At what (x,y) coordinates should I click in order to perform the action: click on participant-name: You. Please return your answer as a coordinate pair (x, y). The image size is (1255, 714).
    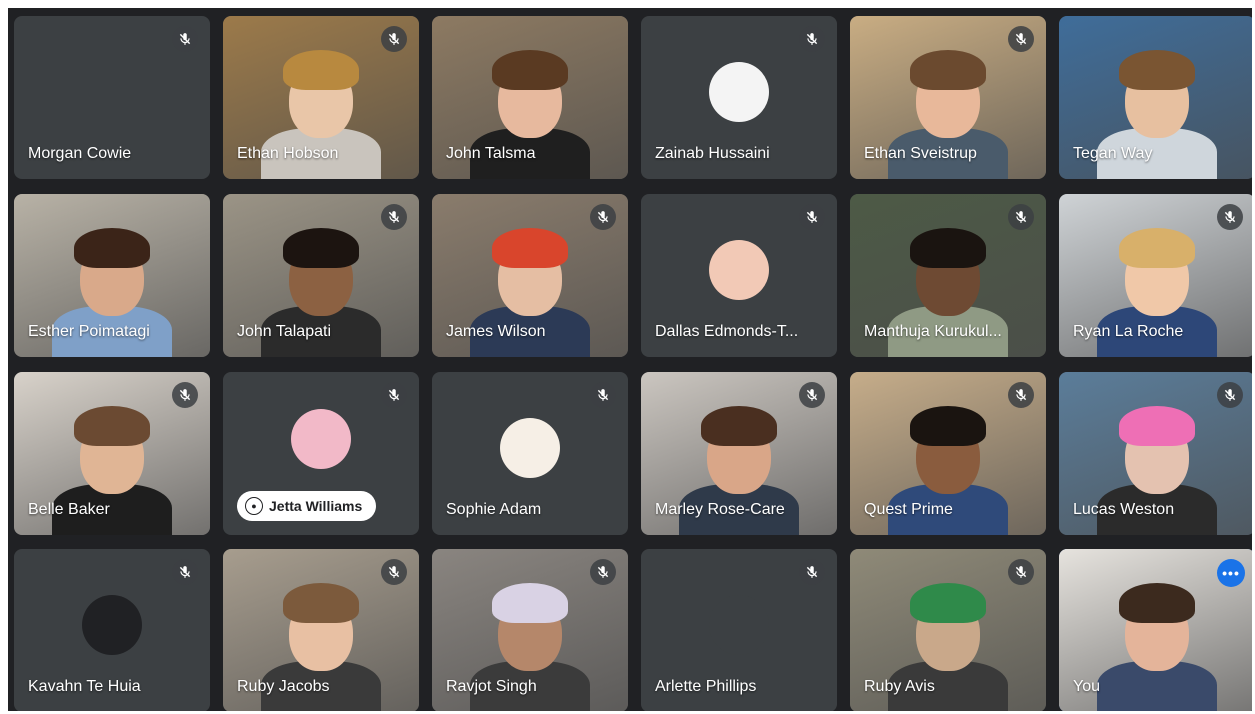
    Looking at the image, I should click on (1086, 686).